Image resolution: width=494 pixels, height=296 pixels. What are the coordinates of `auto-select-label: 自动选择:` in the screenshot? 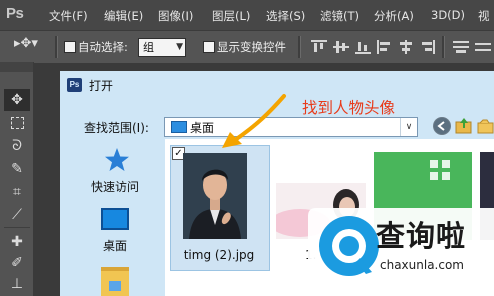 It's located at (103, 47).